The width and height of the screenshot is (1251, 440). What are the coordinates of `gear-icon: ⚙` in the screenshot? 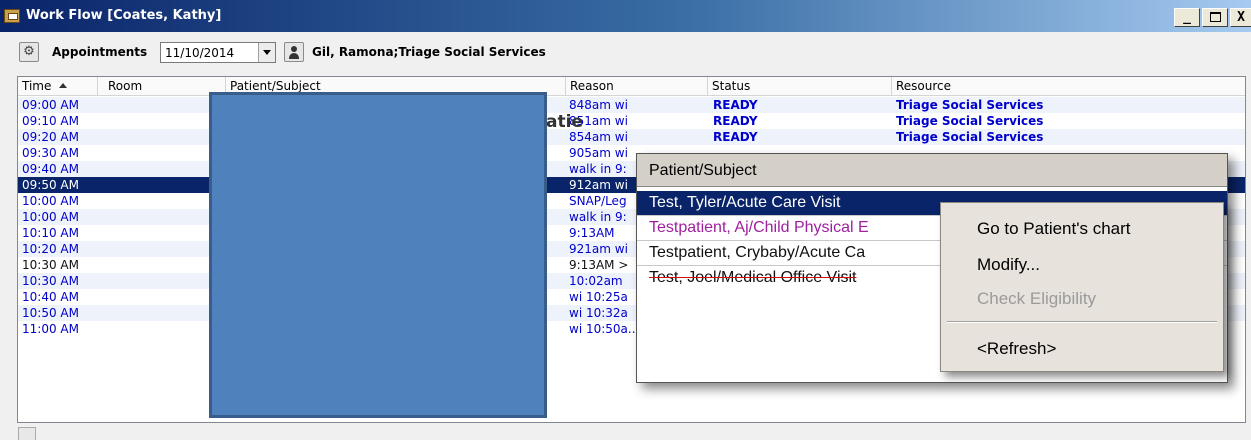 It's located at (29, 51).